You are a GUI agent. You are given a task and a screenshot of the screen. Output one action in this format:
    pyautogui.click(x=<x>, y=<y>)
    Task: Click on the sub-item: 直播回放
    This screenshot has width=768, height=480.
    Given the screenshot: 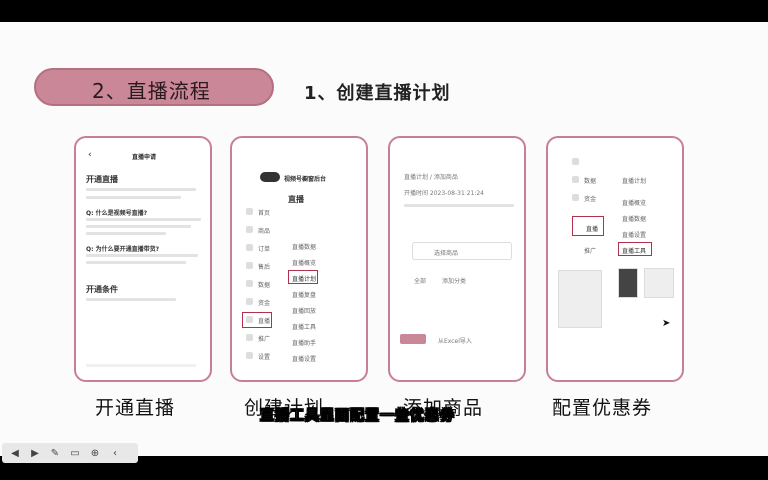 What is the action you would take?
    pyautogui.click(x=304, y=311)
    